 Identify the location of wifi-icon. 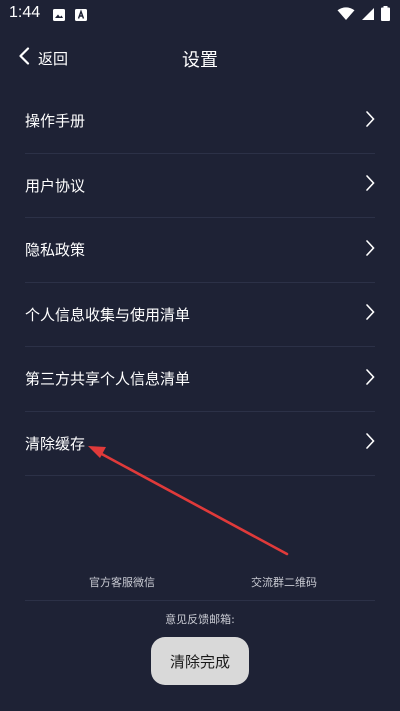
(346, 15).